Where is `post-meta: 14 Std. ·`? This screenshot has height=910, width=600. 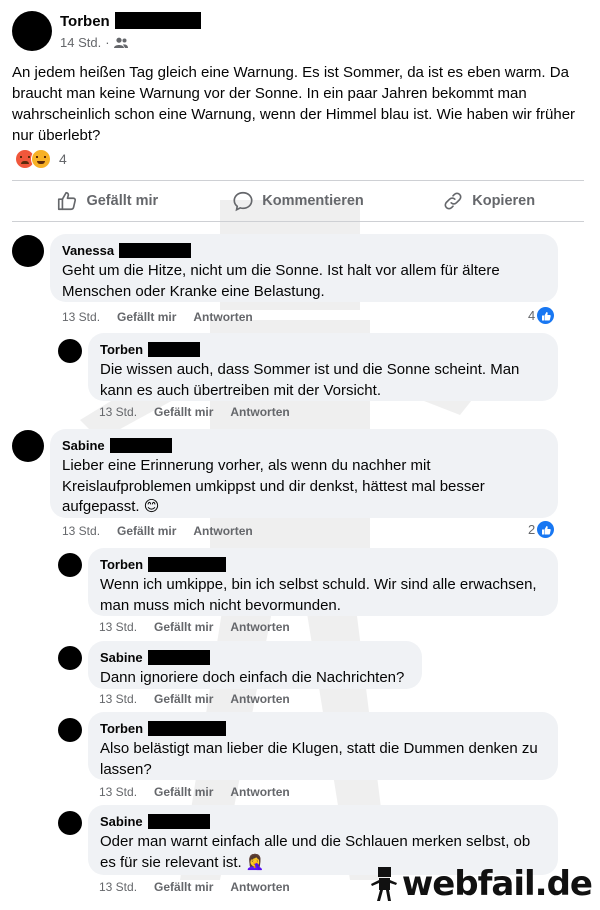
post-meta: 14 Std. · is located at coordinates (94, 42).